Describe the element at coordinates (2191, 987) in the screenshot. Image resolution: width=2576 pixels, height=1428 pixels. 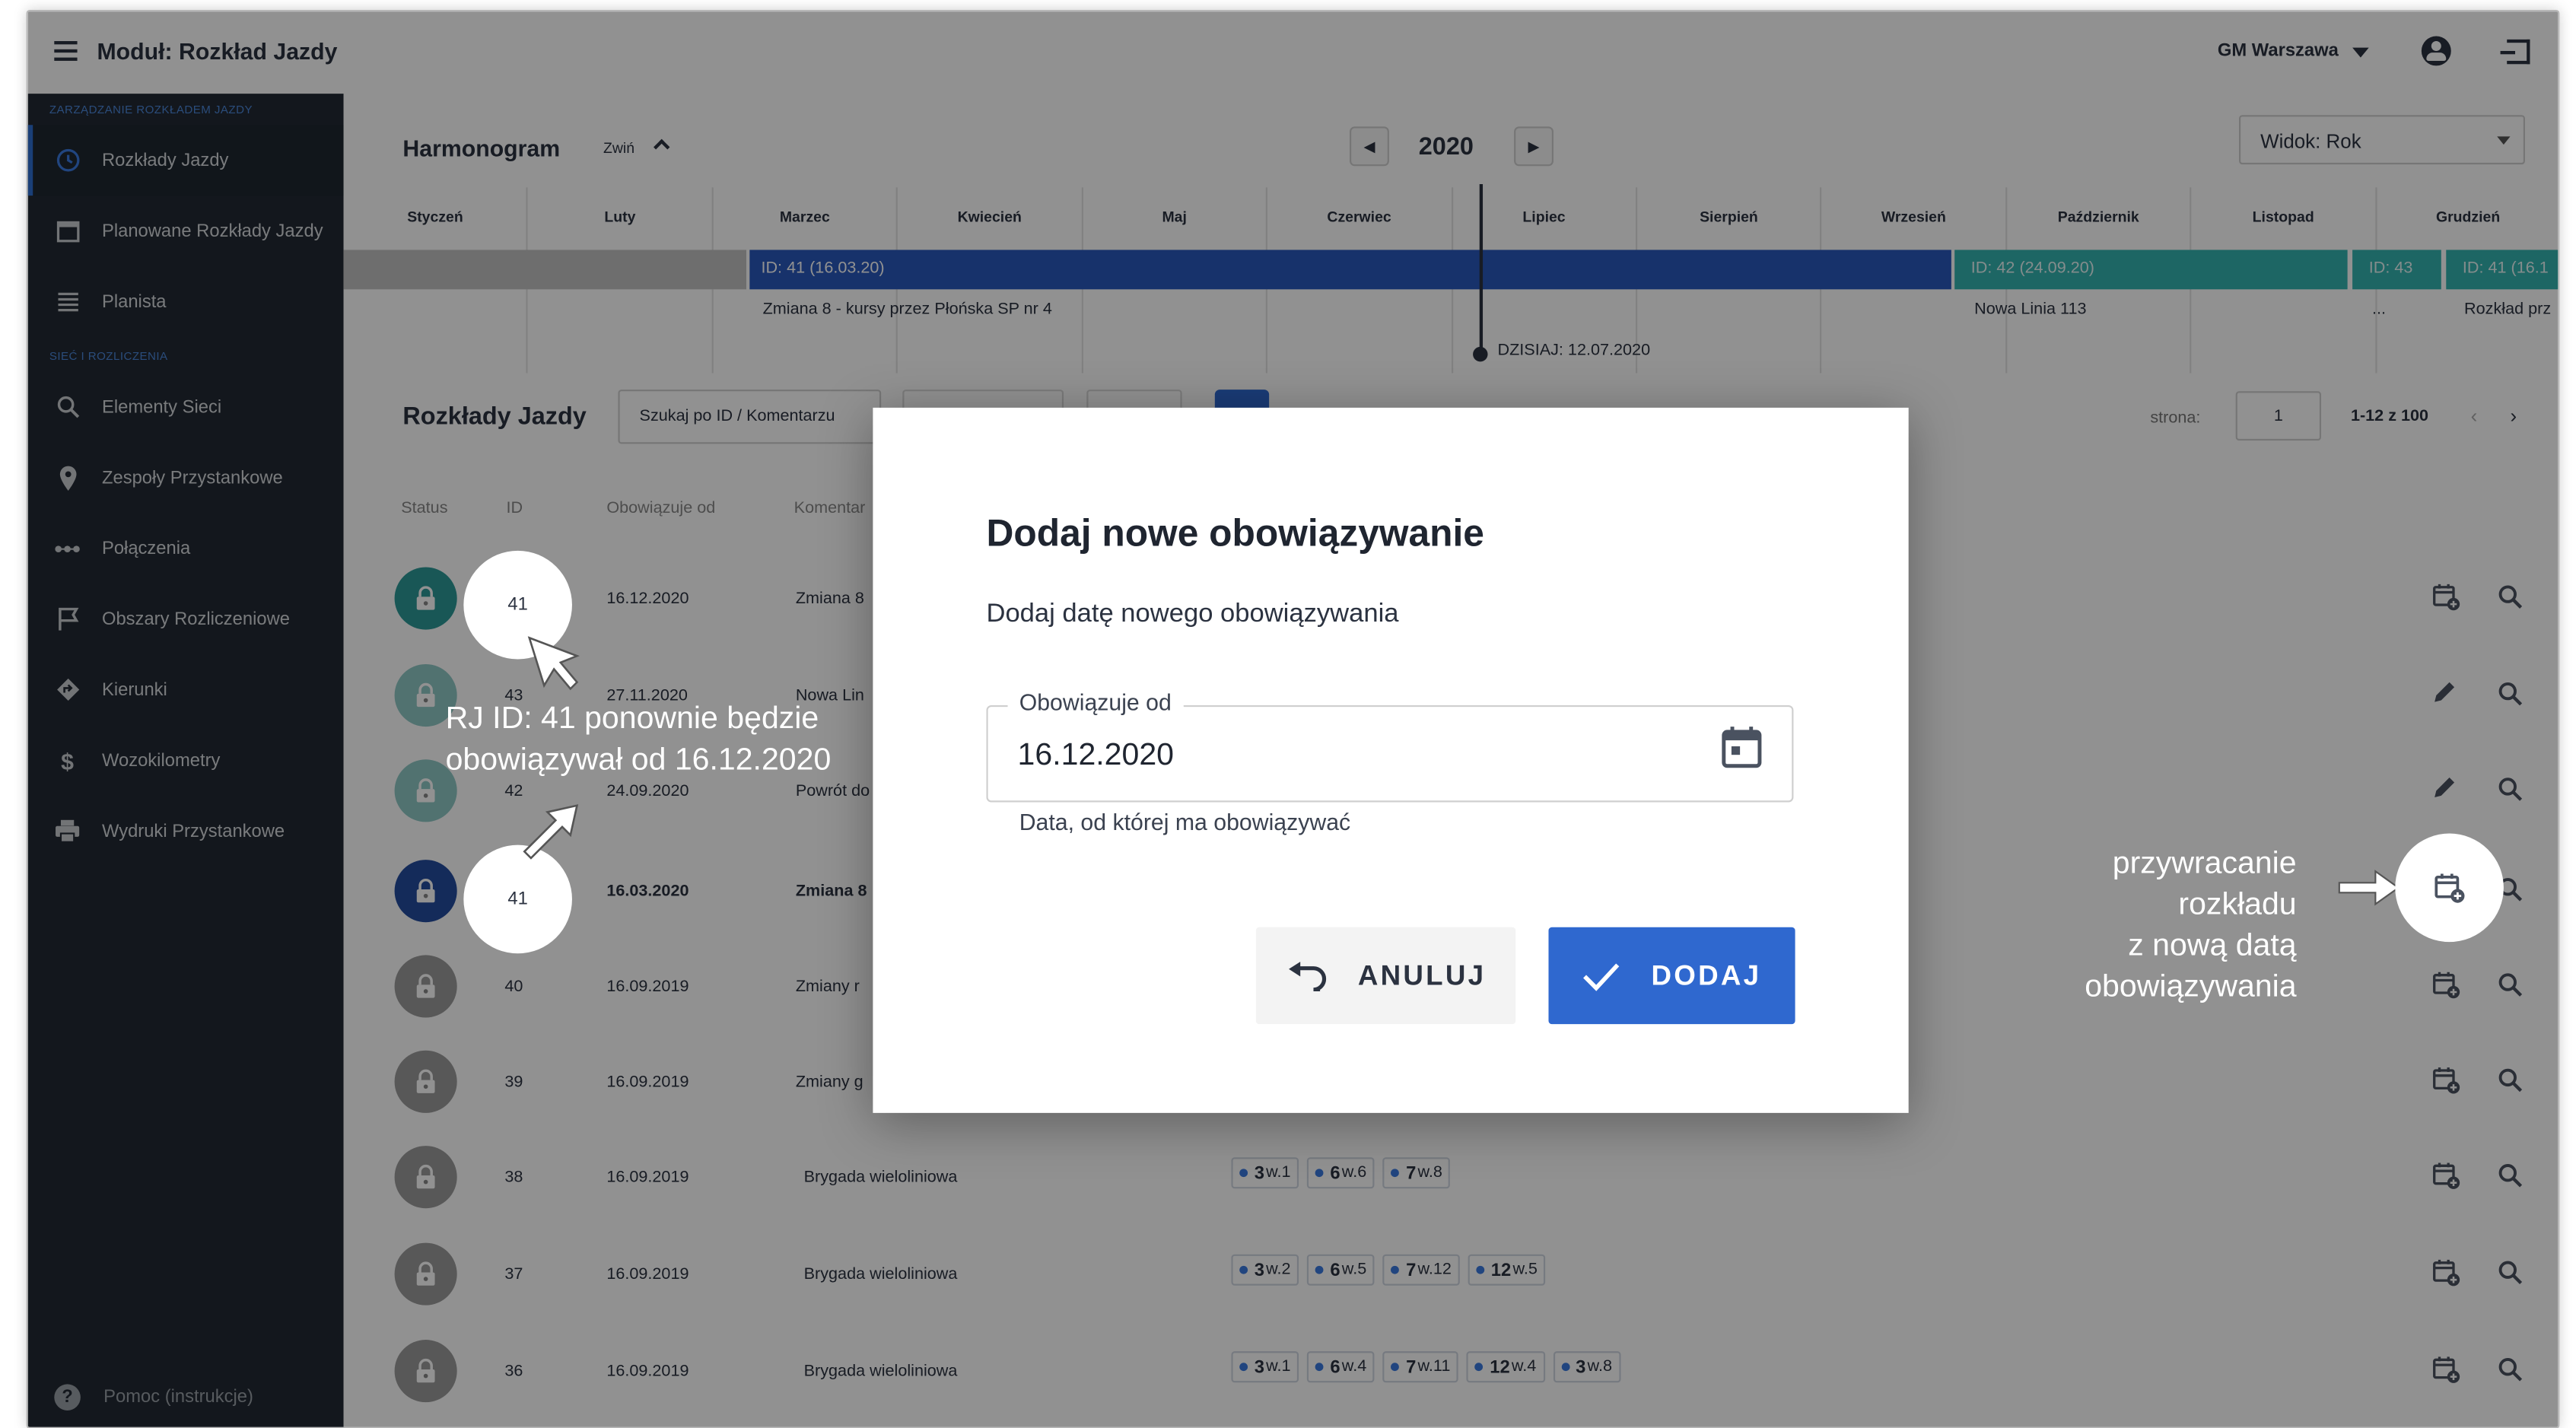
I see `annotation-line: obowiązywania` at that location.